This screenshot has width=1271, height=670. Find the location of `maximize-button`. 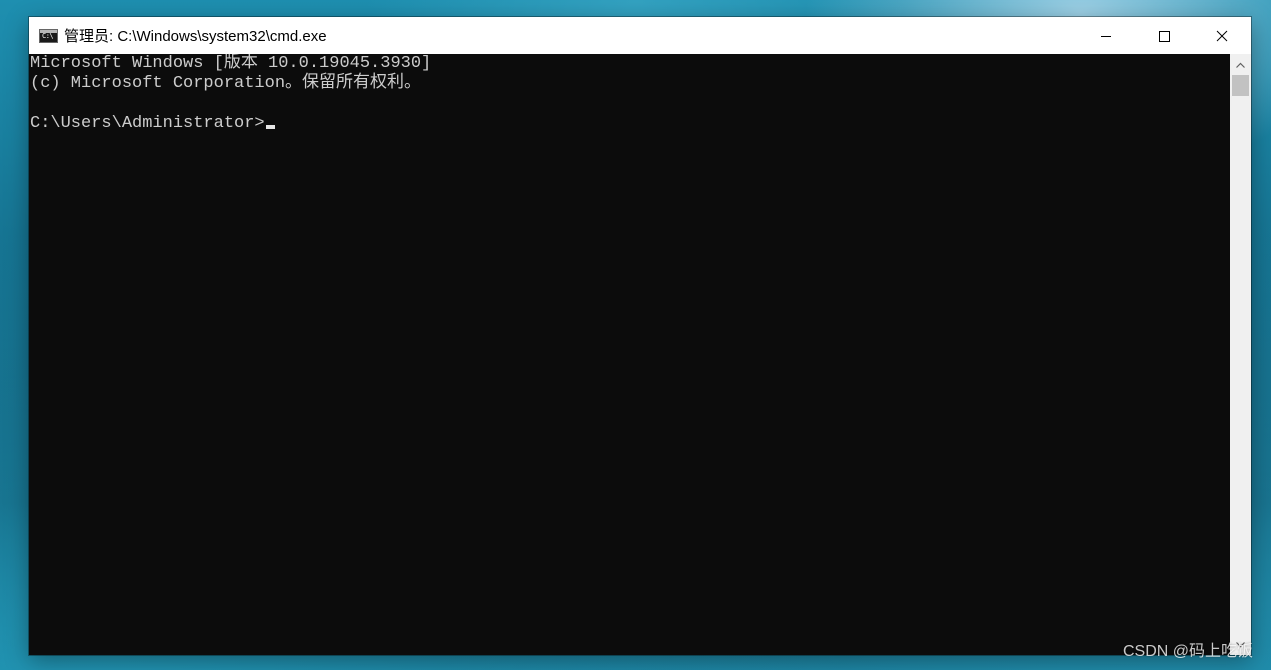

maximize-button is located at coordinates (1164, 35).